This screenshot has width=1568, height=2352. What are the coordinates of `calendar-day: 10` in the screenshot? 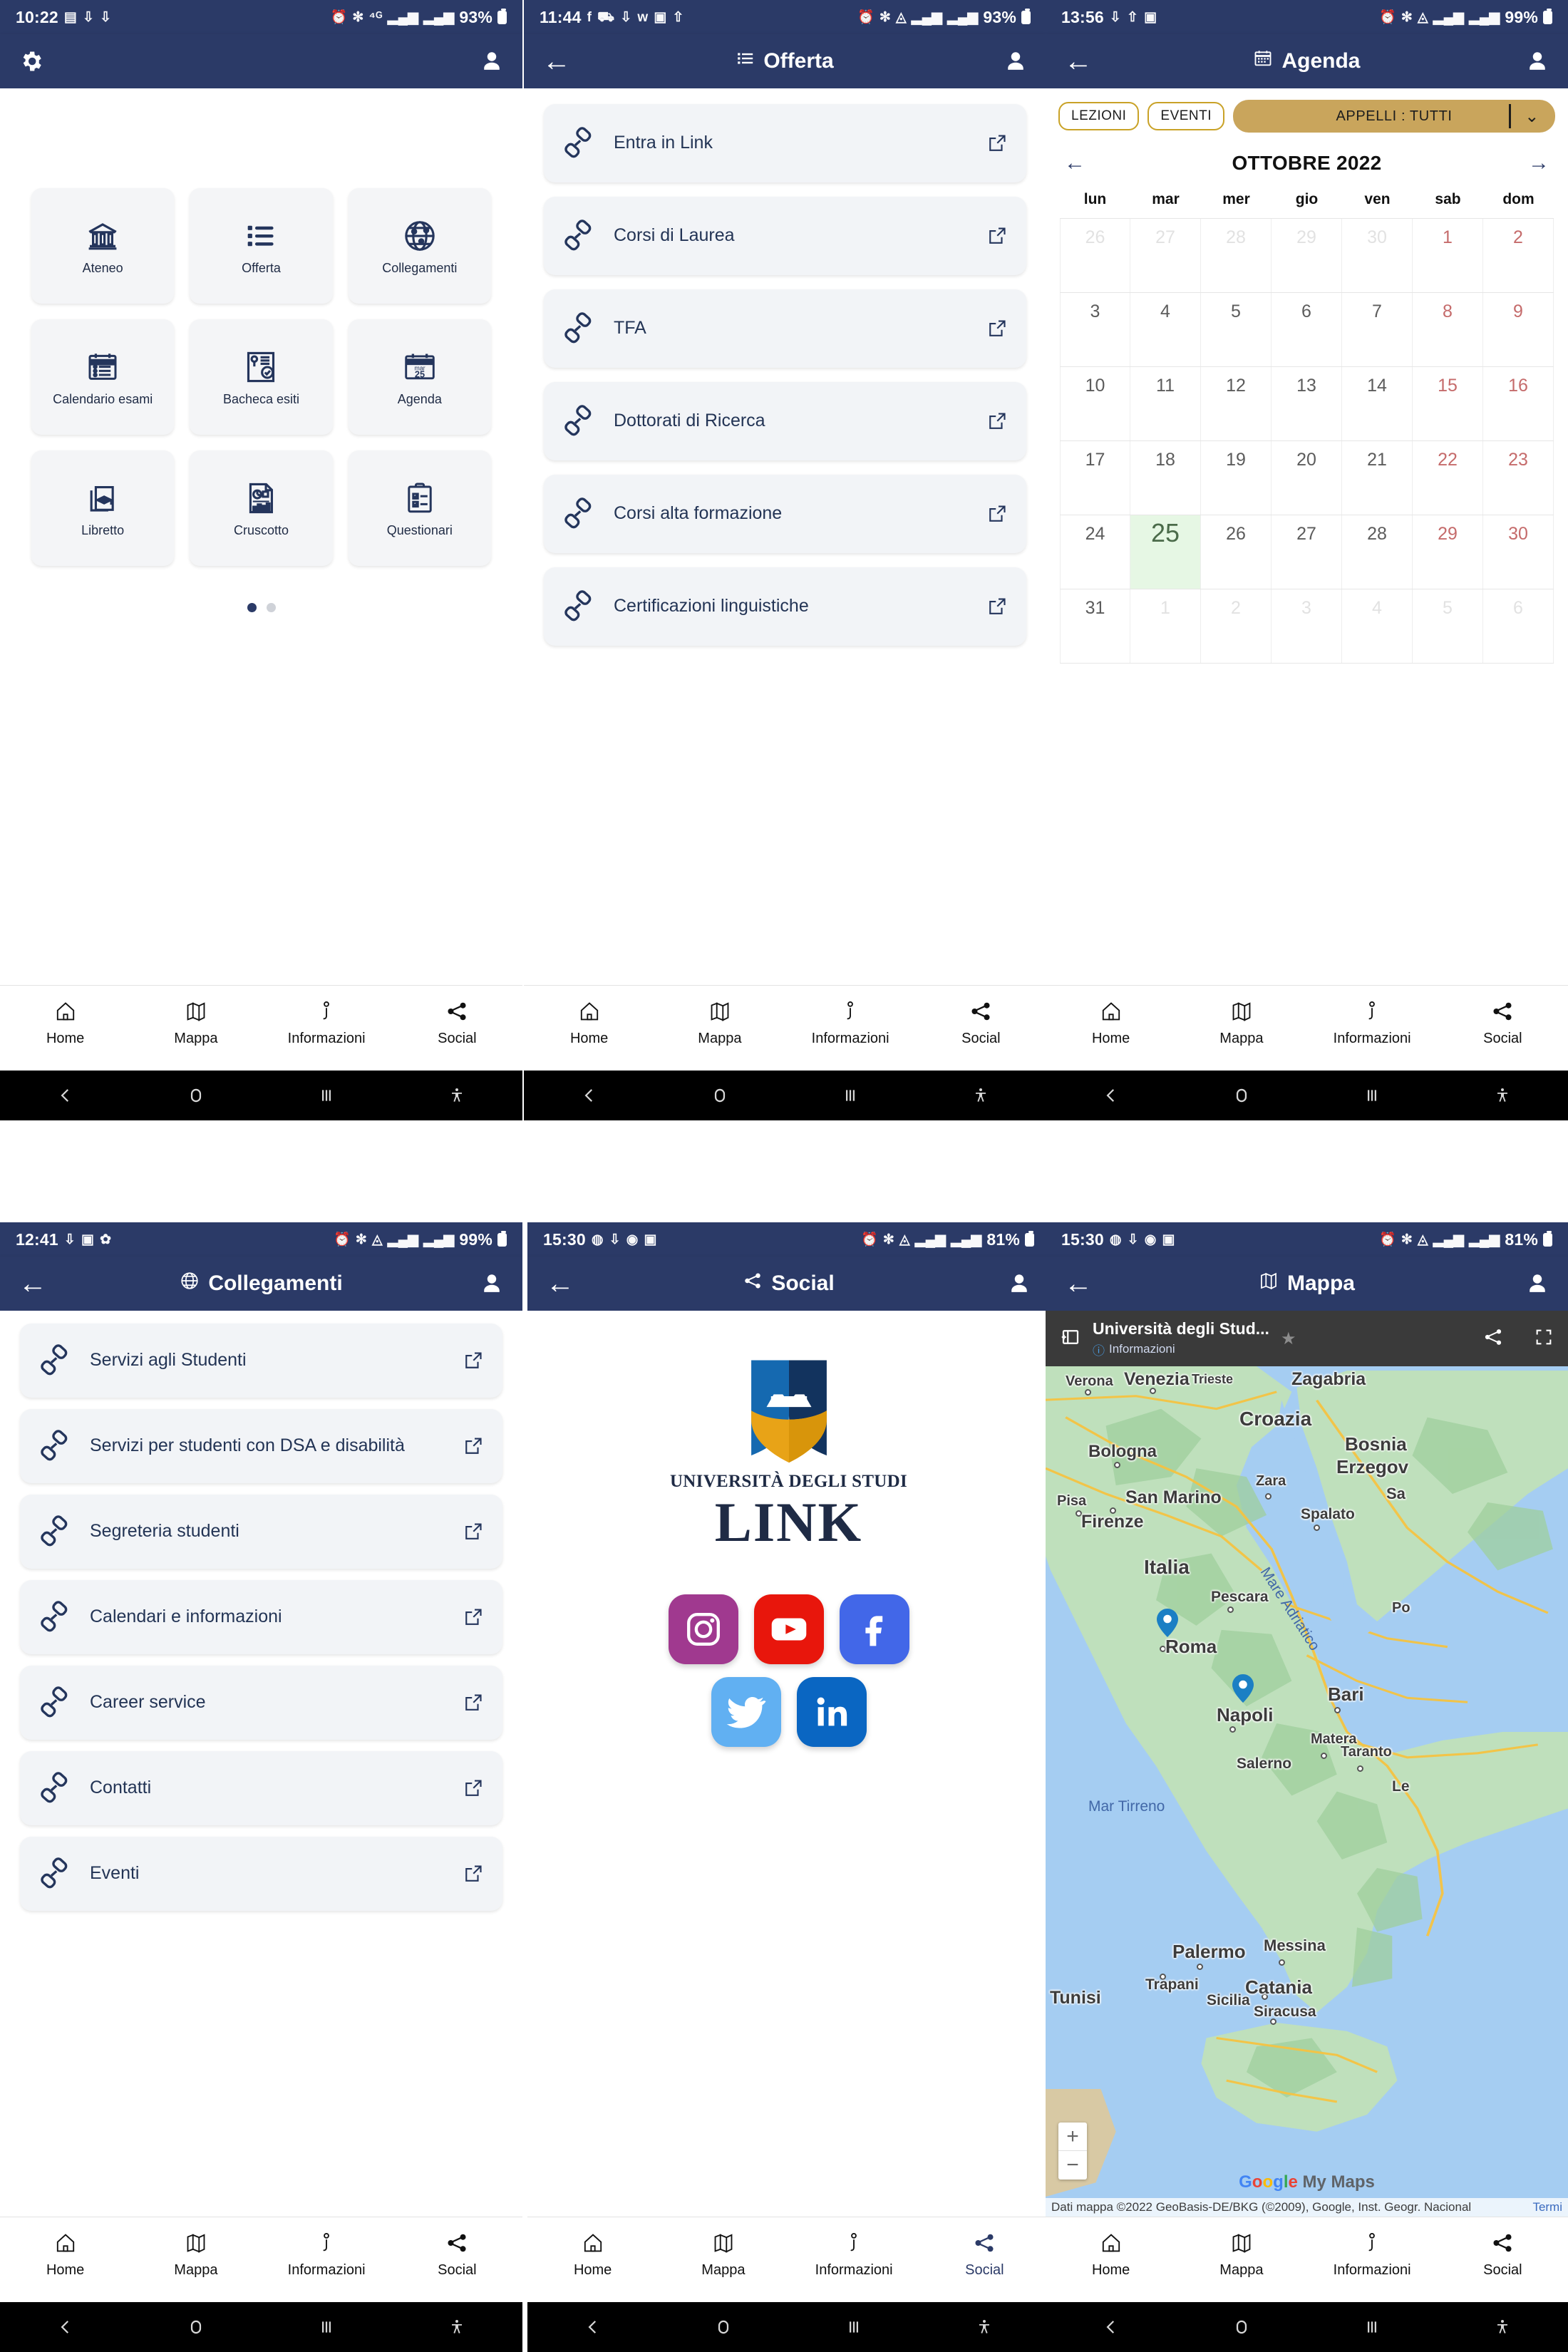 It's located at (1095, 403).